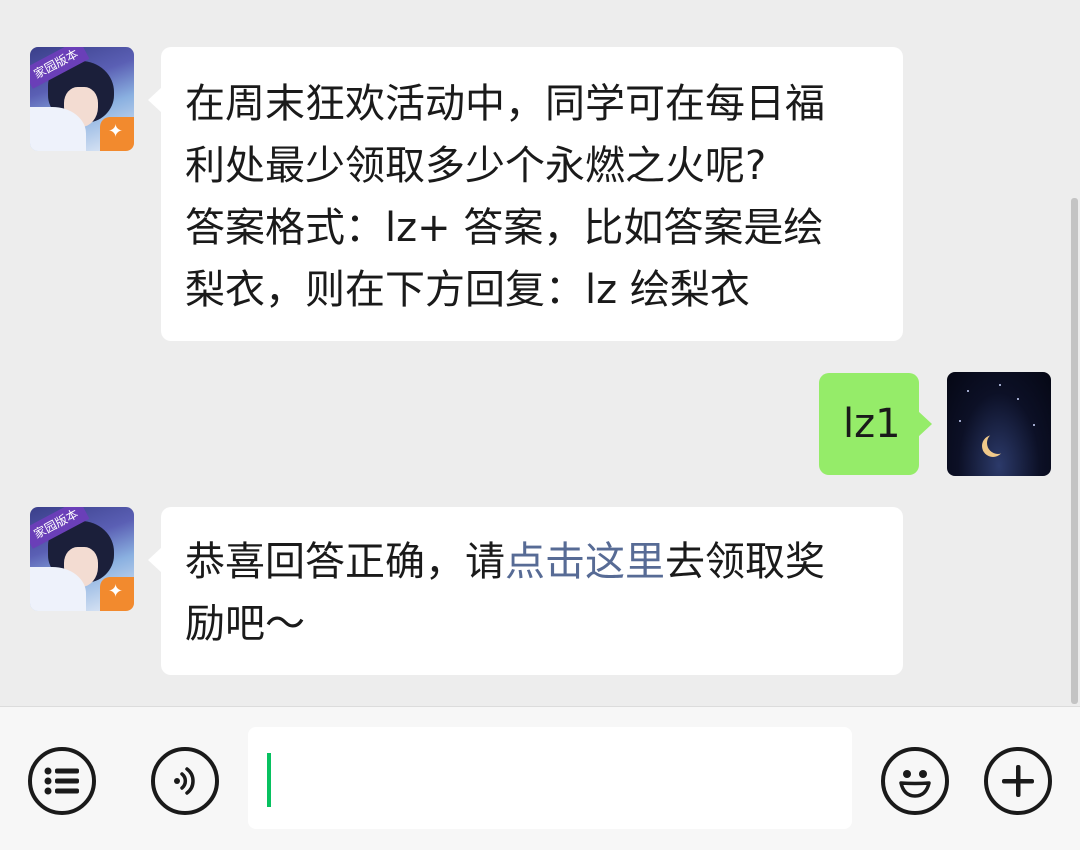  Describe the element at coordinates (872, 424) in the screenshot. I see `message-text: lz1` at that location.